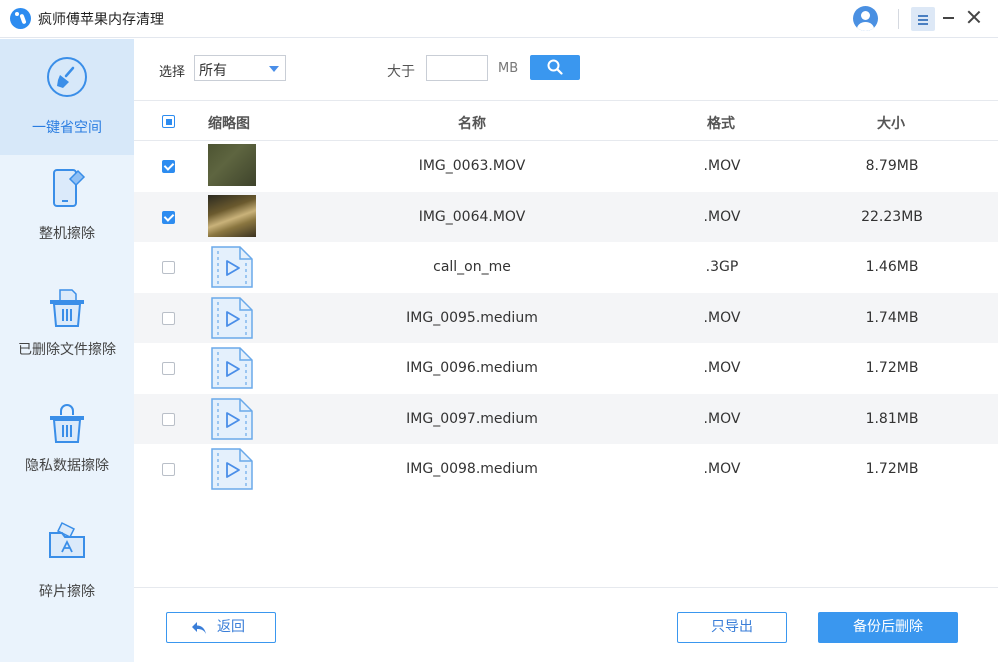  What do you see at coordinates (566, 368) in the screenshot?
I see `table-row: IMG_0096.medium .MOV 1.72MB` at bounding box center [566, 368].